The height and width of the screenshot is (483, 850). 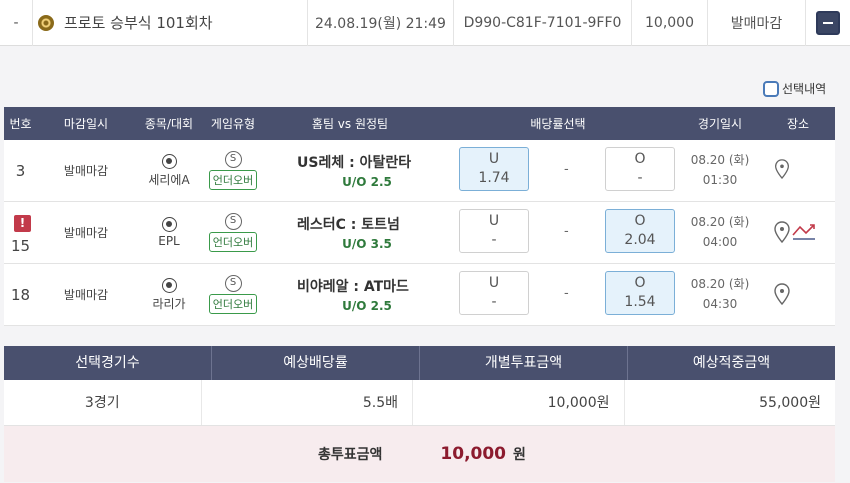 What do you see at coordinates (804, 231) in the screenshot?
I see `trend-chart-icon` at bounding box center [804, 231].